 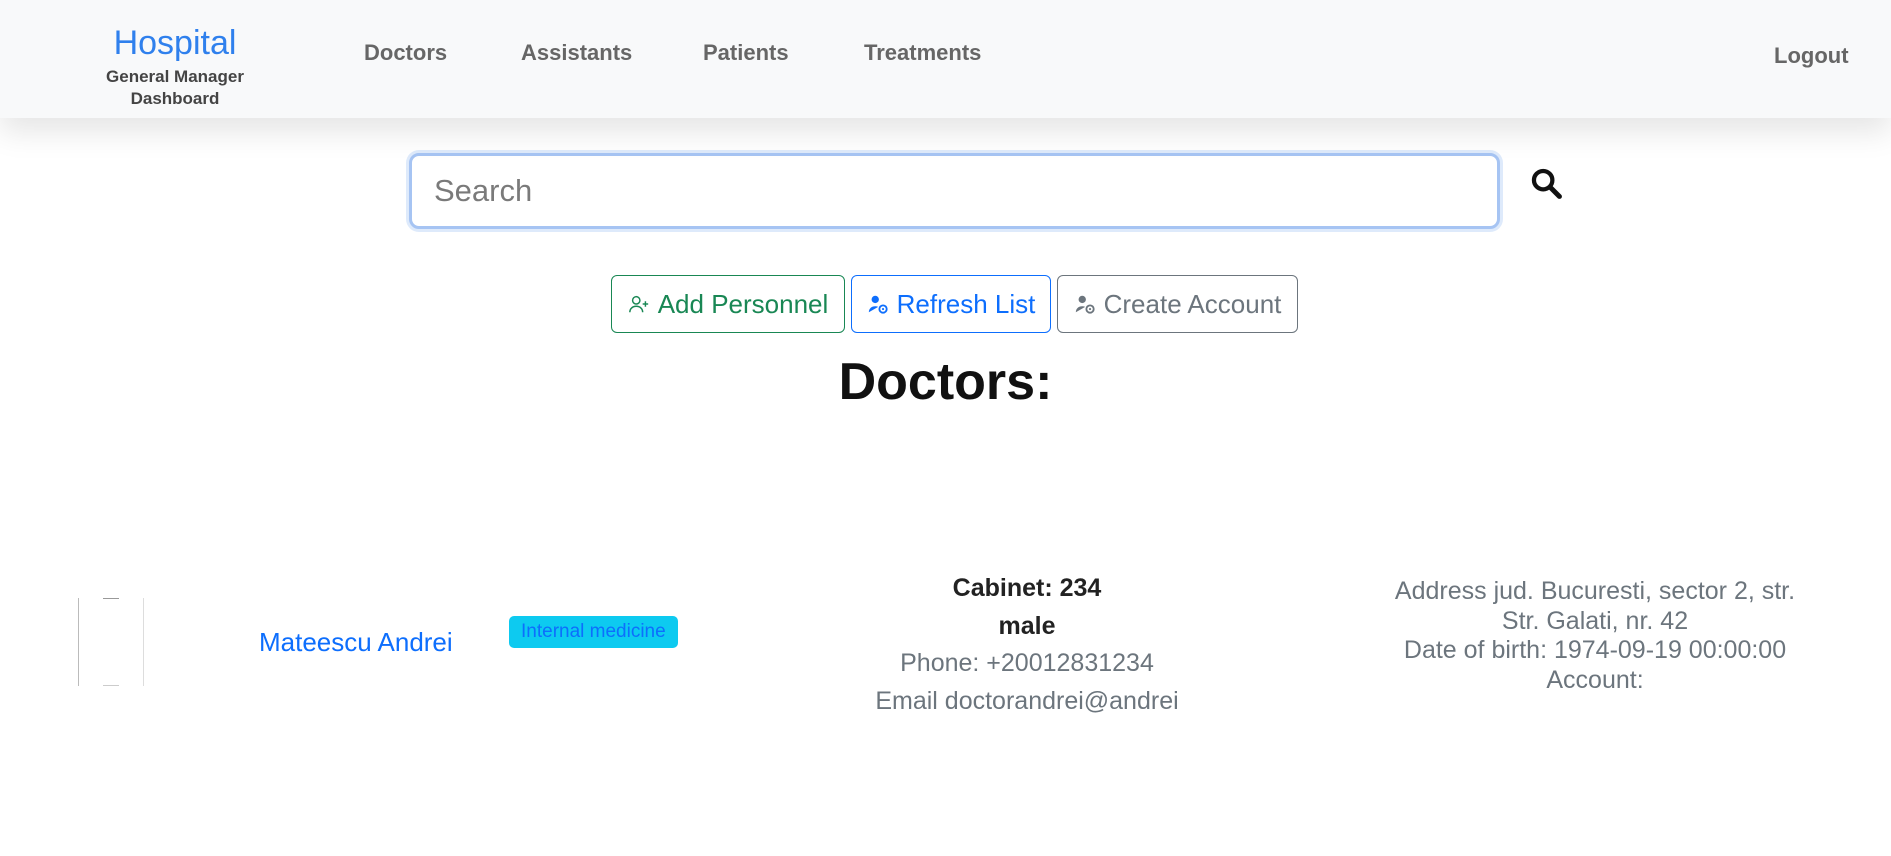 I want to click on search-field, so click(x=954, y=191).